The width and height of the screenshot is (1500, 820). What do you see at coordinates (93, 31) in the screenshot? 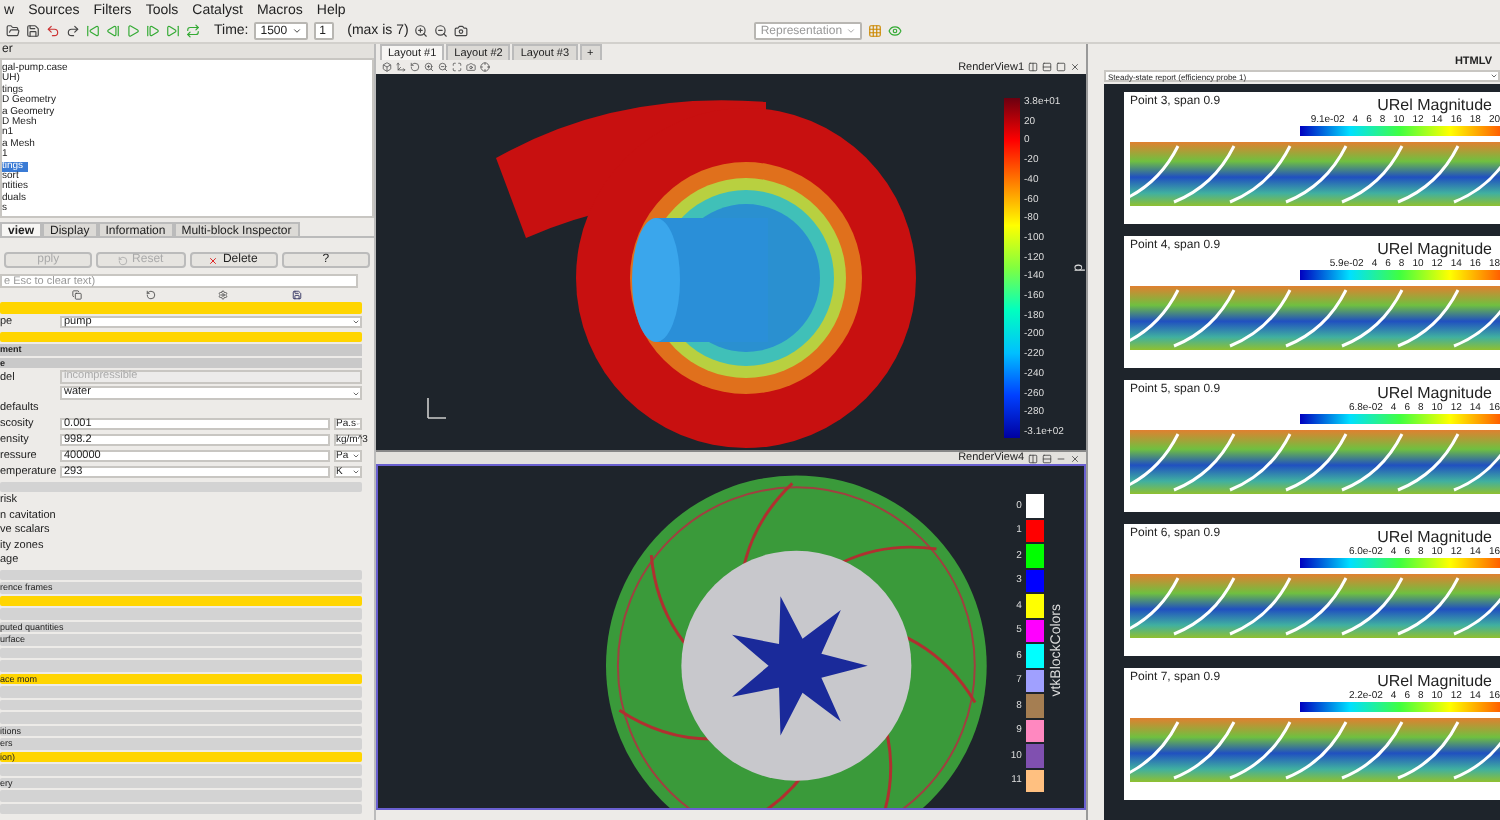
I see `first-frame-icon` at bounding box center [93, 31].